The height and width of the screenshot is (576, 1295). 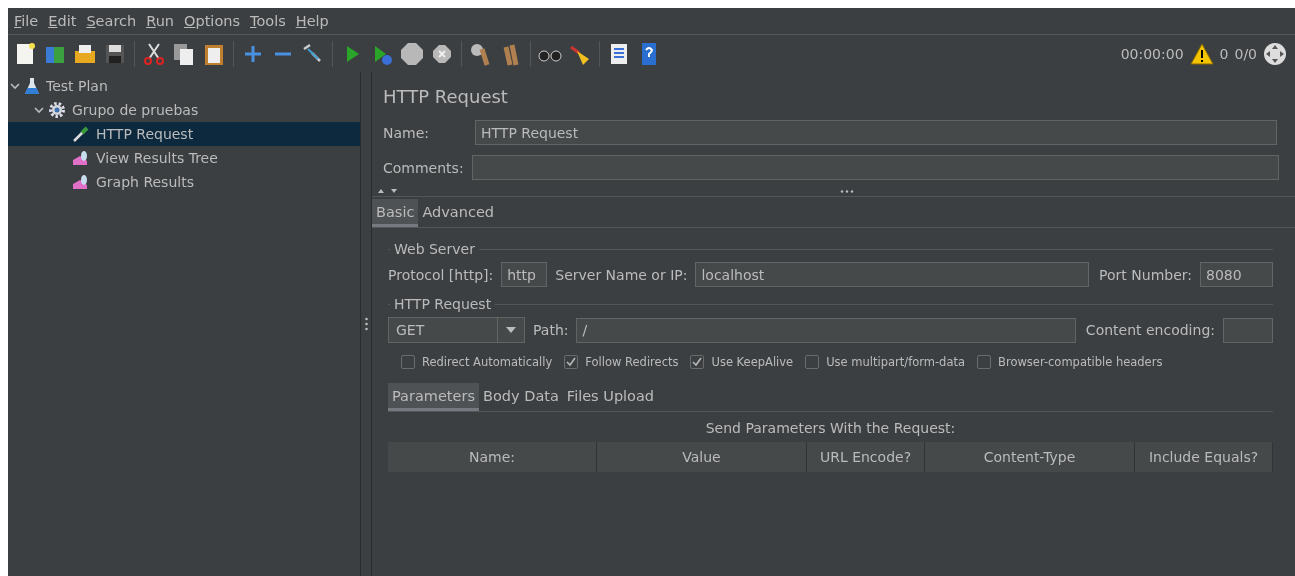 I want to click on panel-title: HTTP Request, so click(x=445, y=97).